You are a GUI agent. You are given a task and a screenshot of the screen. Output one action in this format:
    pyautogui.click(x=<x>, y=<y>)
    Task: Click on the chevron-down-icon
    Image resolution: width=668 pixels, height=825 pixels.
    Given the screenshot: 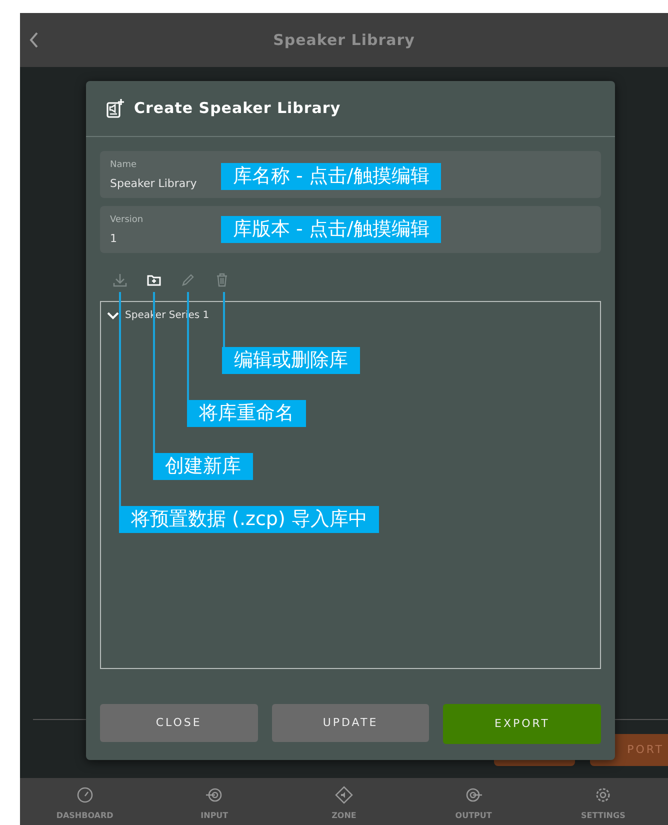 What is the action you would take?
    pyautogui.click(x=113, y=315)
    